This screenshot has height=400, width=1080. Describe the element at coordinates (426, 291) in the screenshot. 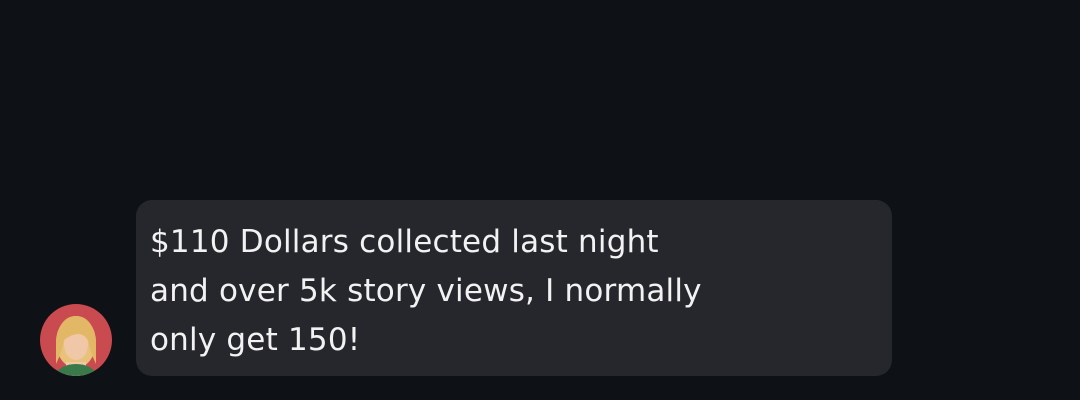

I see `message-line: and over 5k story views, I normally` at that location.